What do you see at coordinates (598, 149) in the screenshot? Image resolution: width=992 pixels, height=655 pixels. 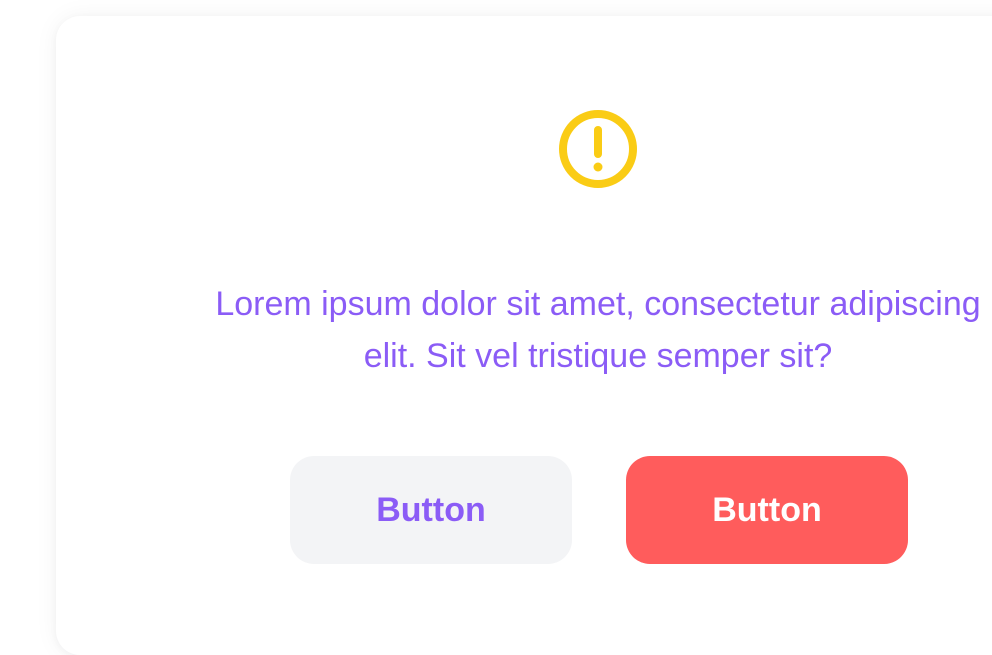 I see `alert-circle-icon` at bounding box center [598, 149].